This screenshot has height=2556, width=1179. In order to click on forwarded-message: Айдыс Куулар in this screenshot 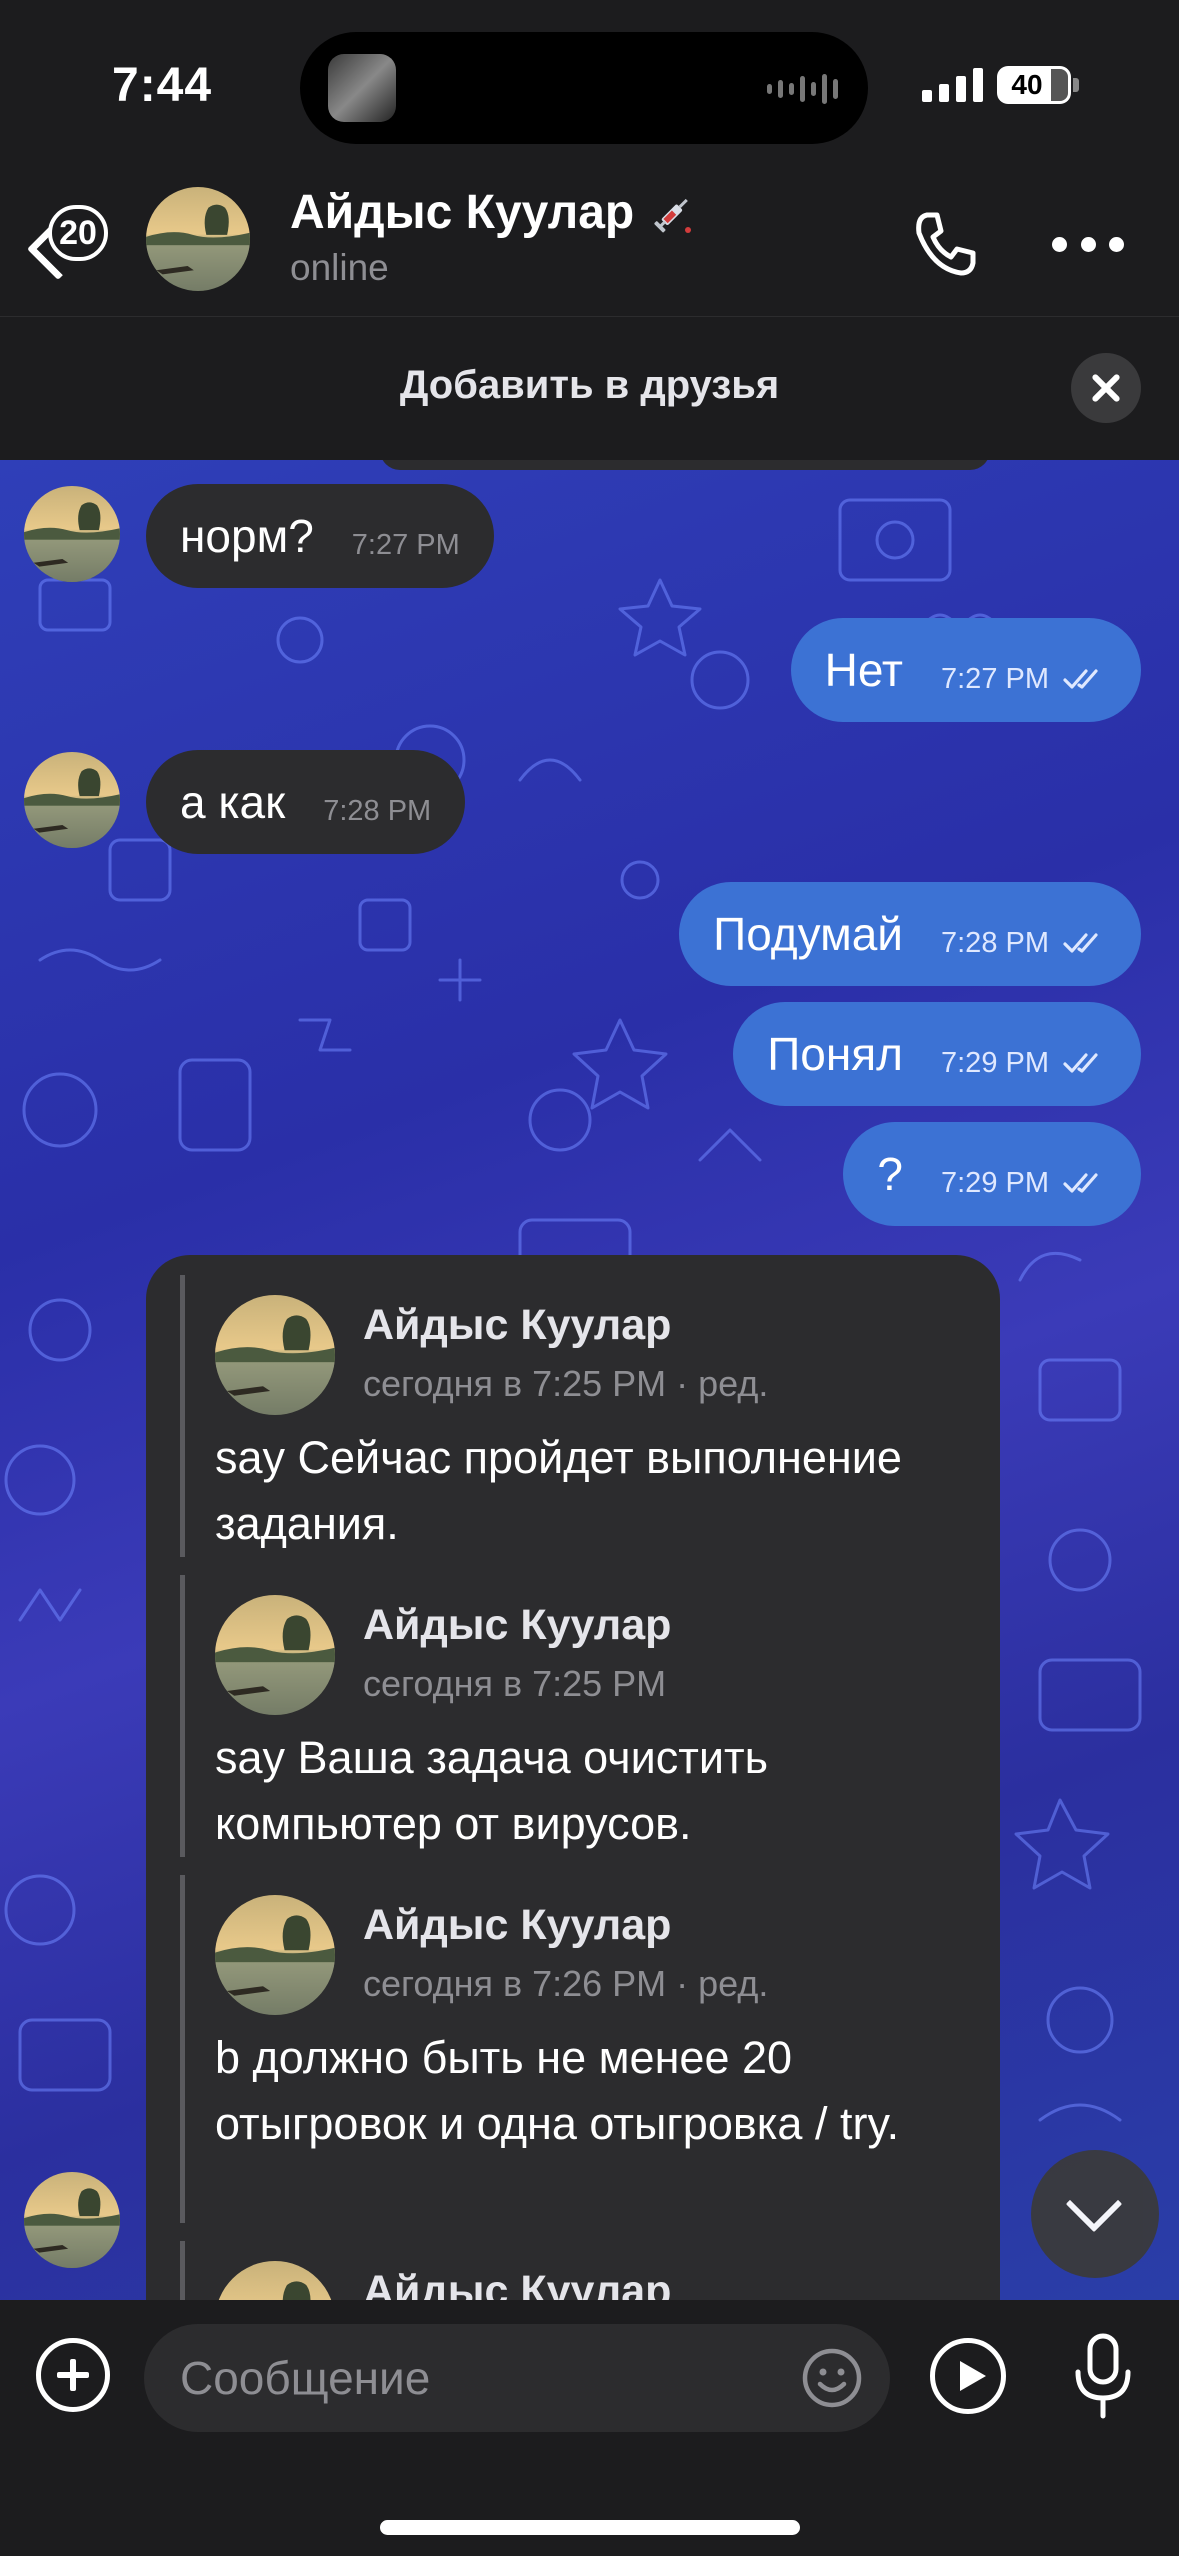, I will do `click(570, 2270)`.